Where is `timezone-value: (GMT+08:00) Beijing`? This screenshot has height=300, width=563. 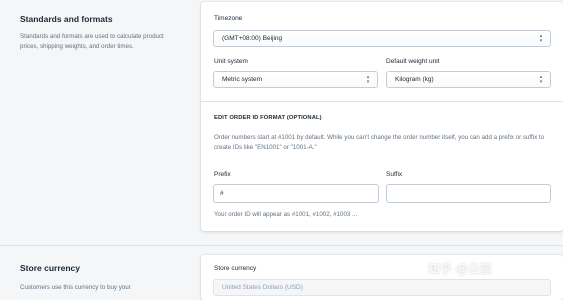 timezone-value: (GMT+08:00) Beijing is located at coordinates (252, 38).